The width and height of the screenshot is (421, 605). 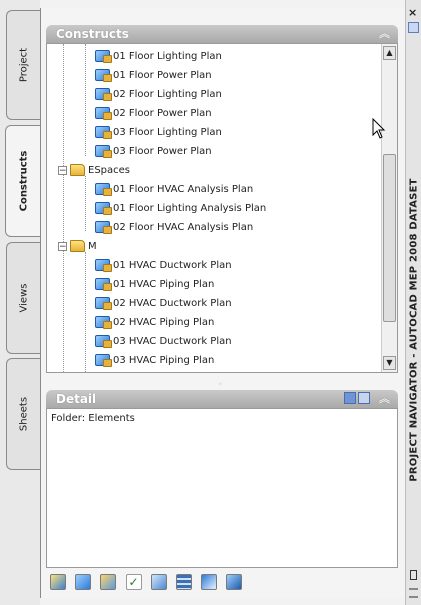 What do you see at coordinates (167, 56) in the screenshot?
I see `tree-item-label: 01 Floor Lighting Plan` at bounding box center [167, 56].